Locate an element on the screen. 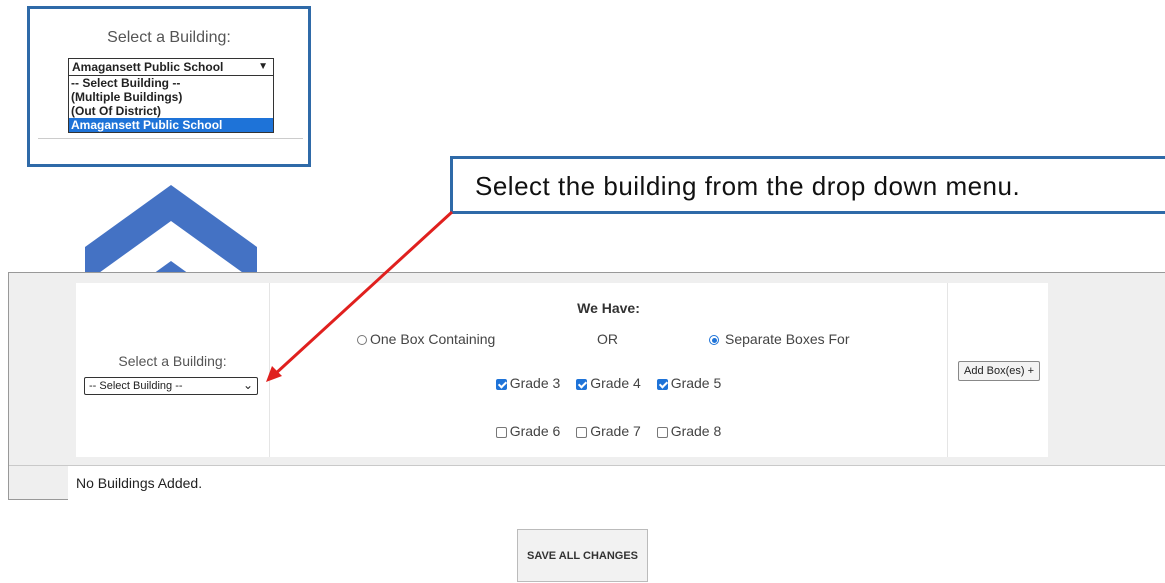 This screenshot has width=1165, height=583. grade-label: Grade 4 is located at coordinates (615, 383).